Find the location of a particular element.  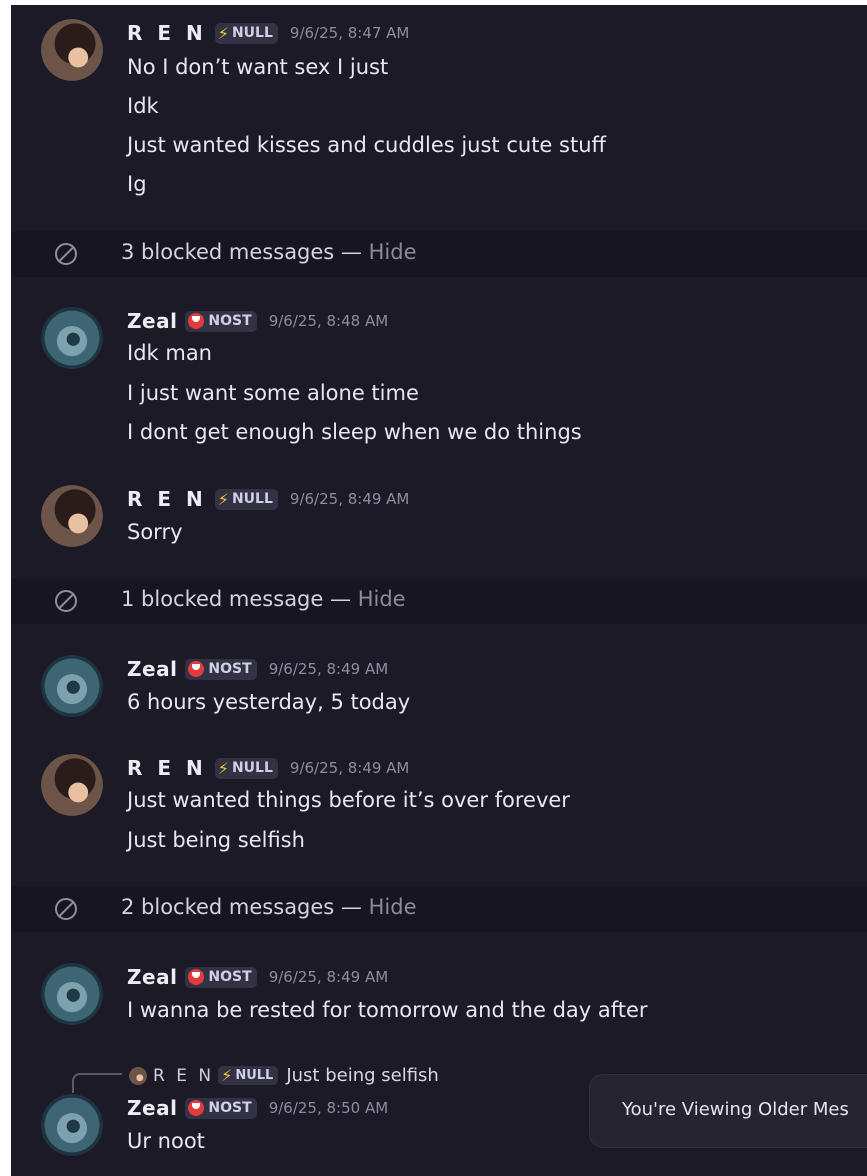

blocked-count-label: 1 blocked message — is located at coordinates (236, 599).